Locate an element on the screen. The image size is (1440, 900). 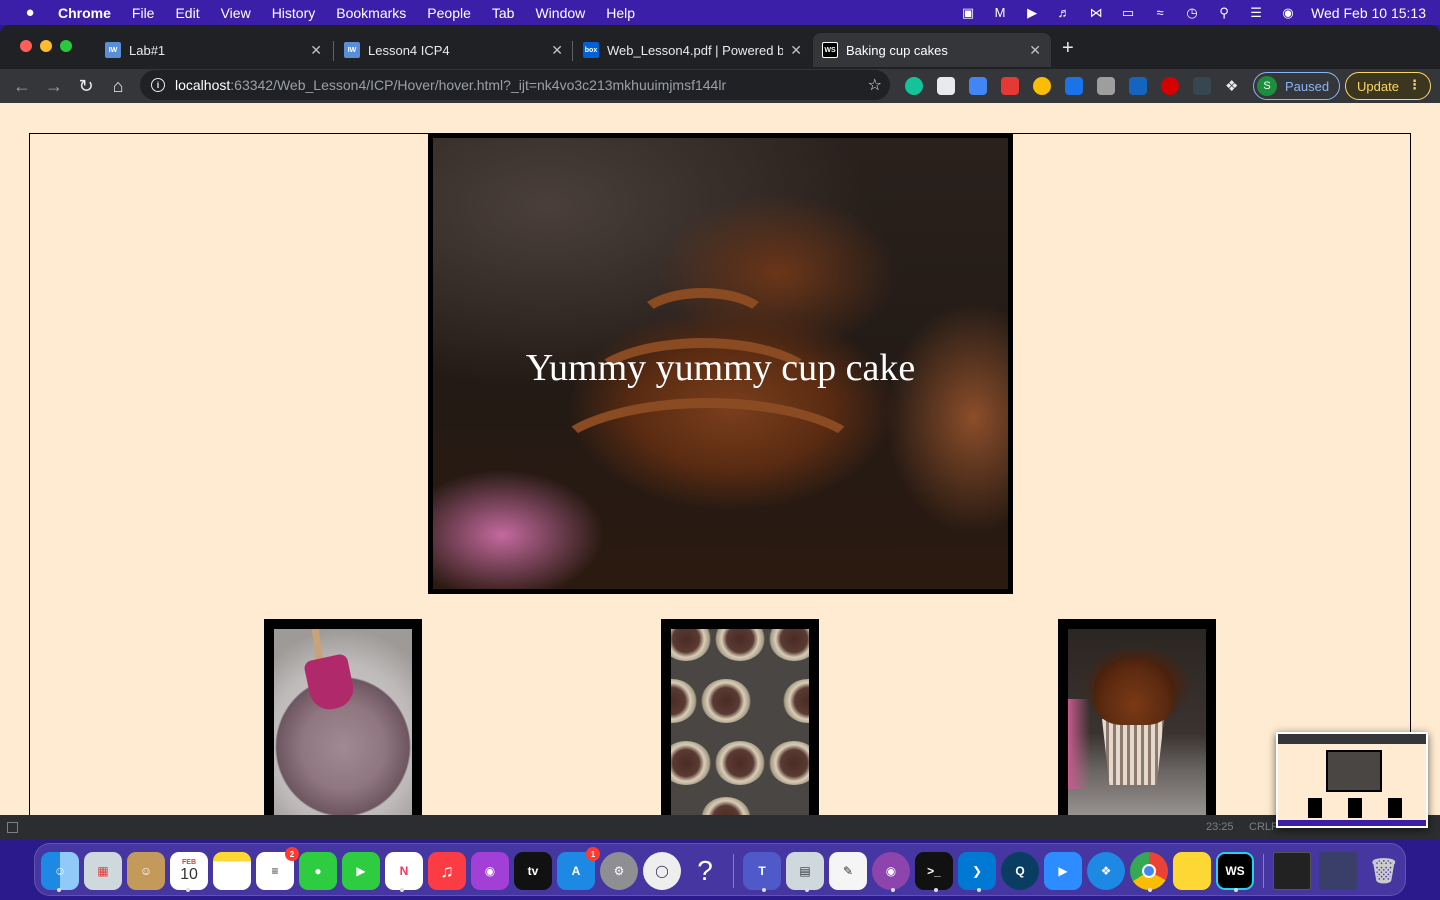
panel-toggle-icon is located at coordinates (12, 827).